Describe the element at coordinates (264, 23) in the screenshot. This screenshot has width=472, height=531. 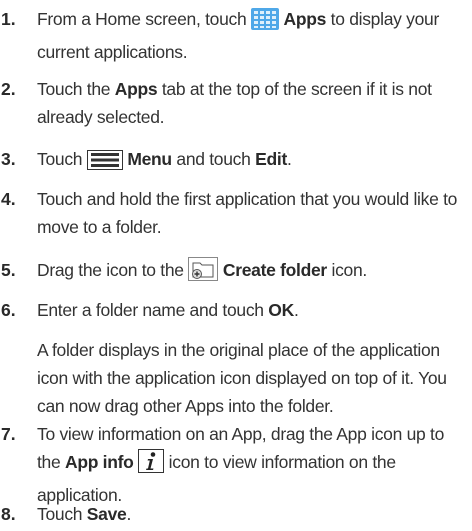
I see `apps-grid-icon` at that location.